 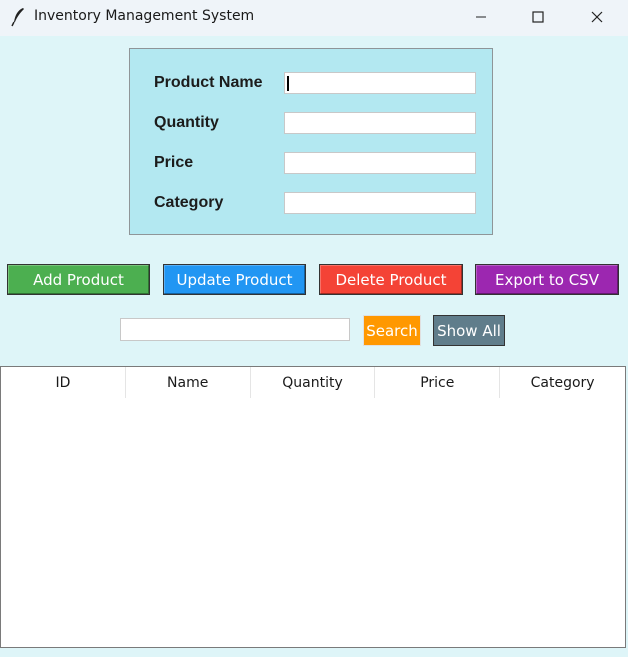 I want to click on minimize-button, so click(x=481, y=17).